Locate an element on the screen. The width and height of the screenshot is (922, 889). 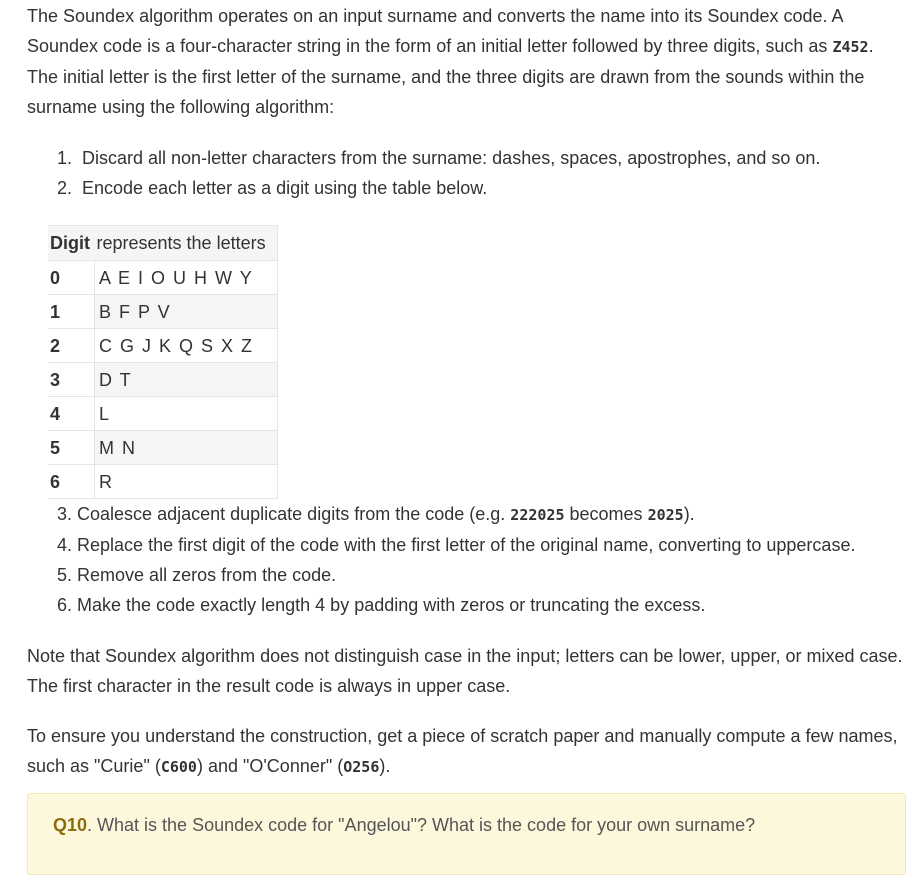
table-row: 2 C G J K Q S X Z is located at coordinates (163, 345).